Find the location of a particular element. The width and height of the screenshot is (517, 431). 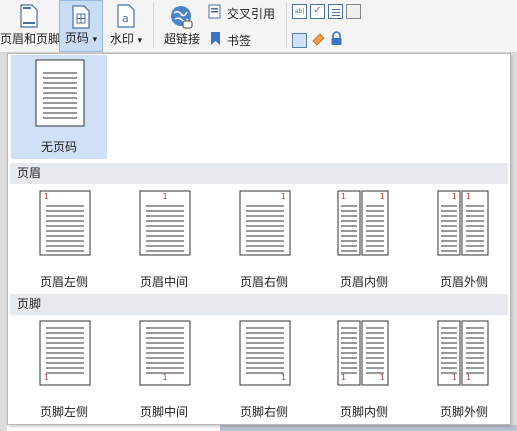

footer-inner-option: 1 1 页脚内侧 is located at coordinates (364, 372).